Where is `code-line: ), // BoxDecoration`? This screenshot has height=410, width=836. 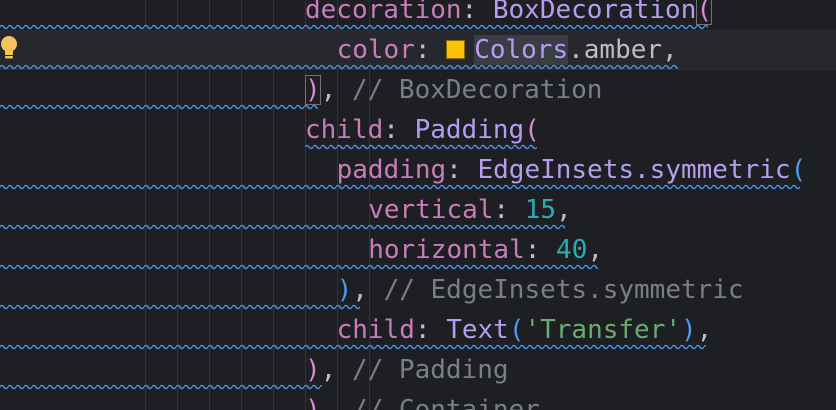 code-line: ), // BoxDecoration is located at coordinates (453, 90).